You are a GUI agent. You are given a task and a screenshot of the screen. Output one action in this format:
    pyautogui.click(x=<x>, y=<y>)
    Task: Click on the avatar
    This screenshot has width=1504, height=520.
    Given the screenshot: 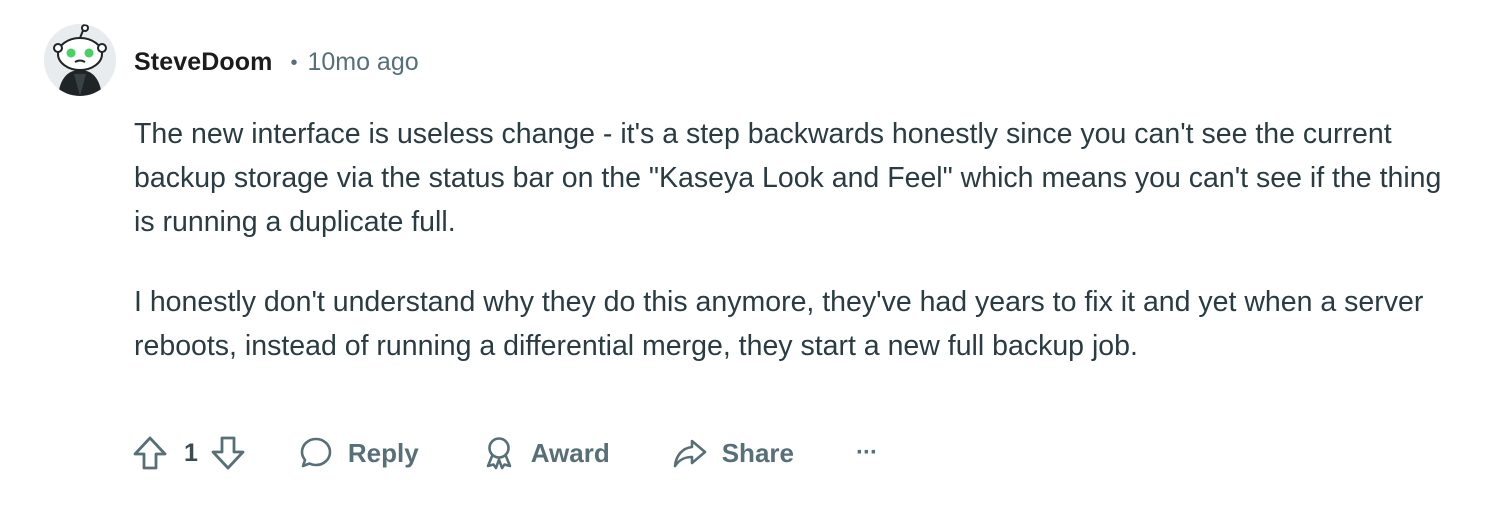 What is the action you would take?
    pyautogui.click(x=80, y=60)
    